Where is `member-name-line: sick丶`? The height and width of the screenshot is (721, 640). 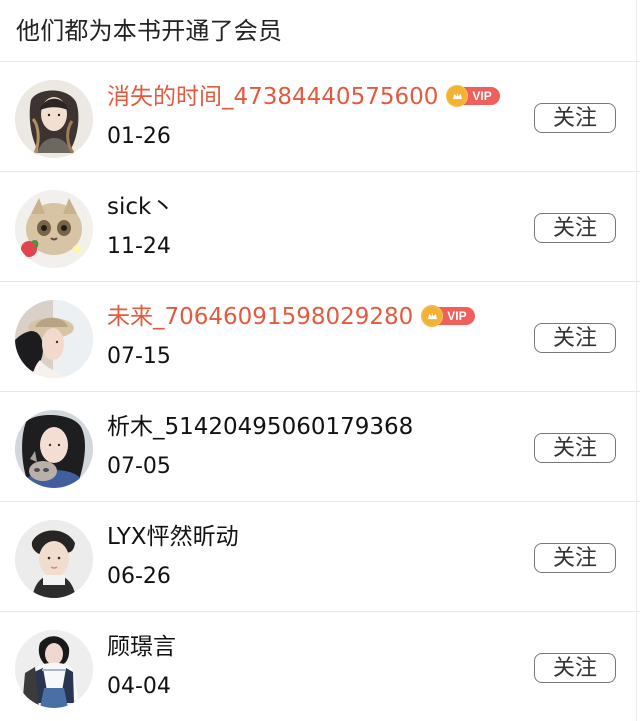 member-name-line: sick丶 is located at coordinates (140, 207).